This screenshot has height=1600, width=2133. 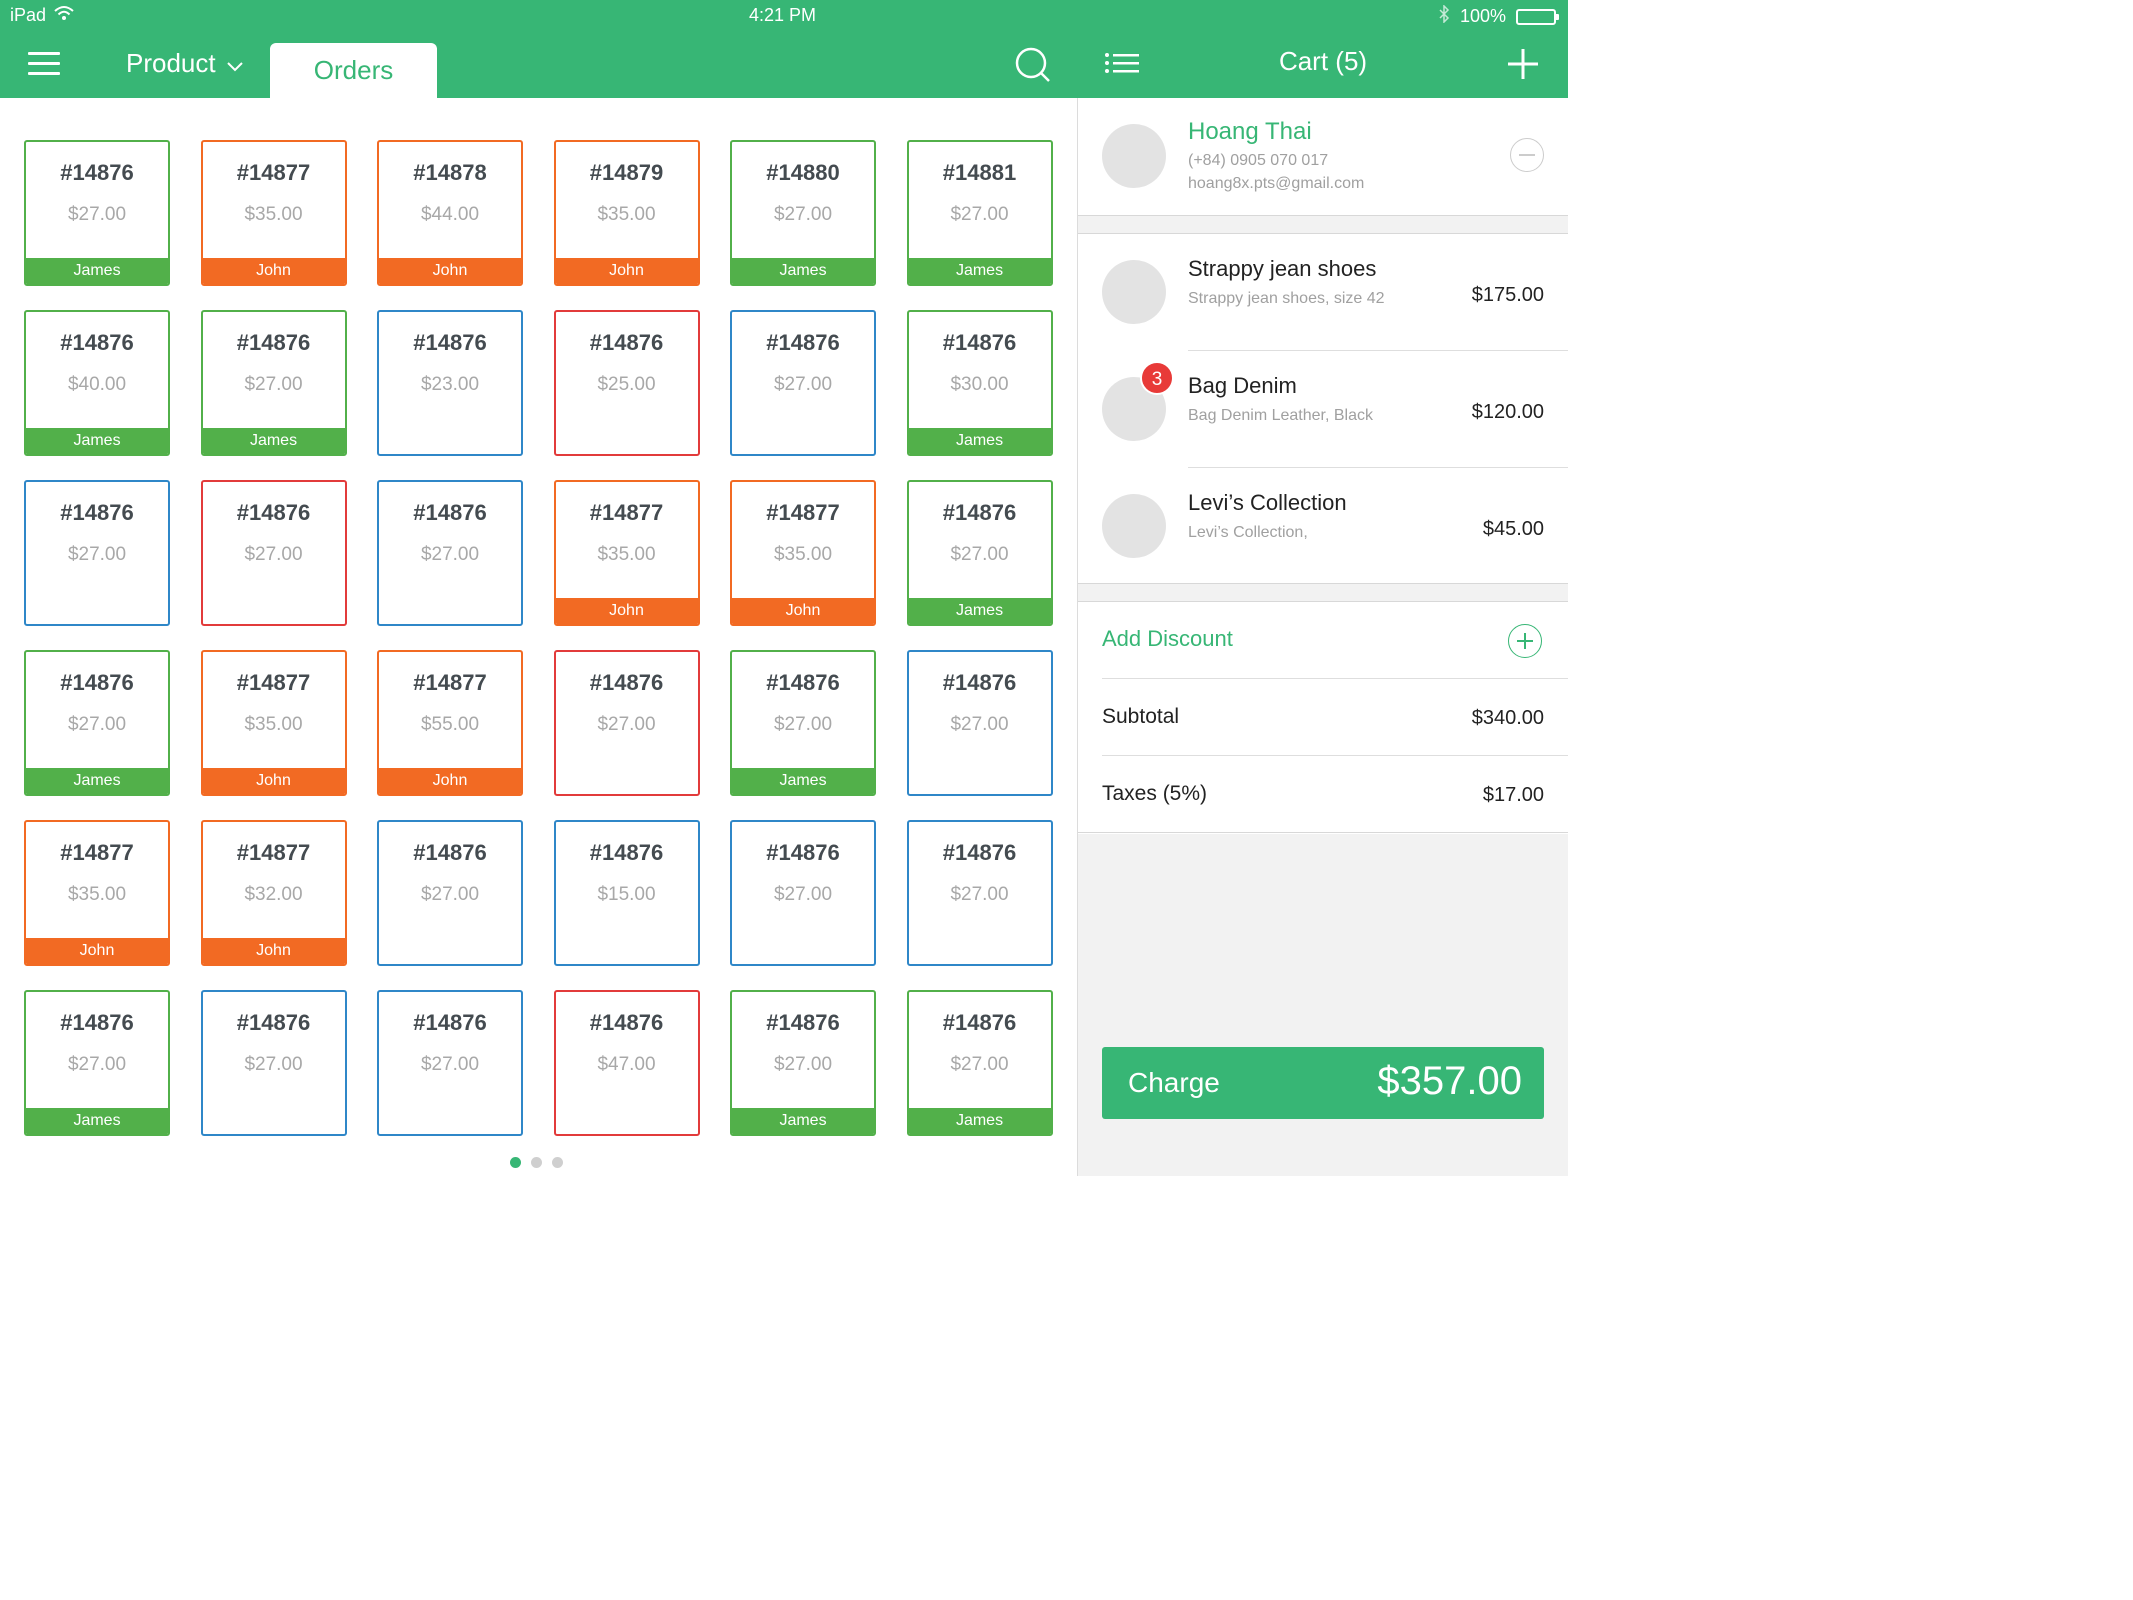 I want to click on page-indicator, so click(x=536, y=1162).